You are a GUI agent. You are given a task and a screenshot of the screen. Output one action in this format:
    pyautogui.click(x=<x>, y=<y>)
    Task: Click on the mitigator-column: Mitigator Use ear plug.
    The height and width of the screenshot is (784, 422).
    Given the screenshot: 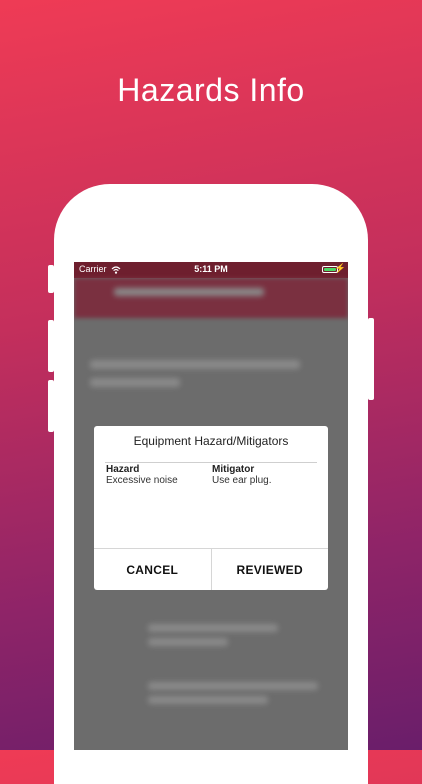 What is the action you would take?
    pyautogui.click(x=241, y=475)
    